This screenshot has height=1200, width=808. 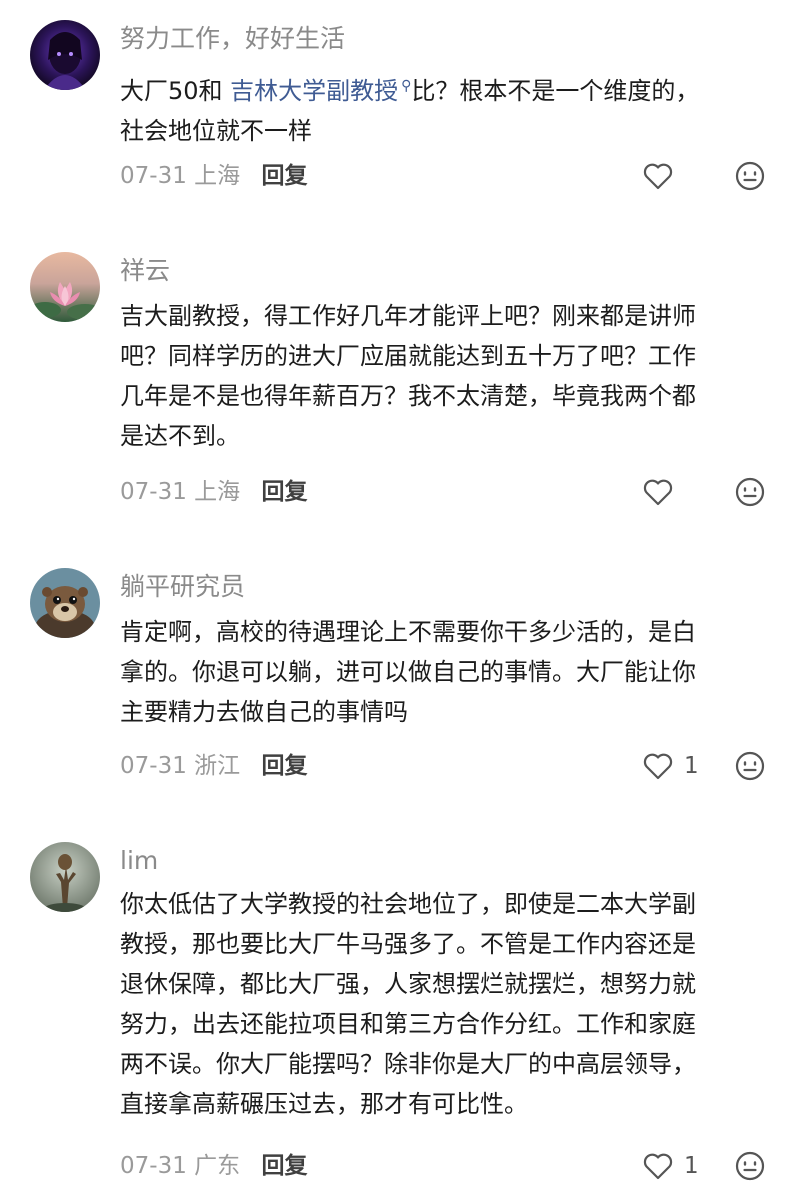 What do you see at coordinates (145, 271) in the screenshot?
I see `username: 祥云` at bounding box center [145, 271].